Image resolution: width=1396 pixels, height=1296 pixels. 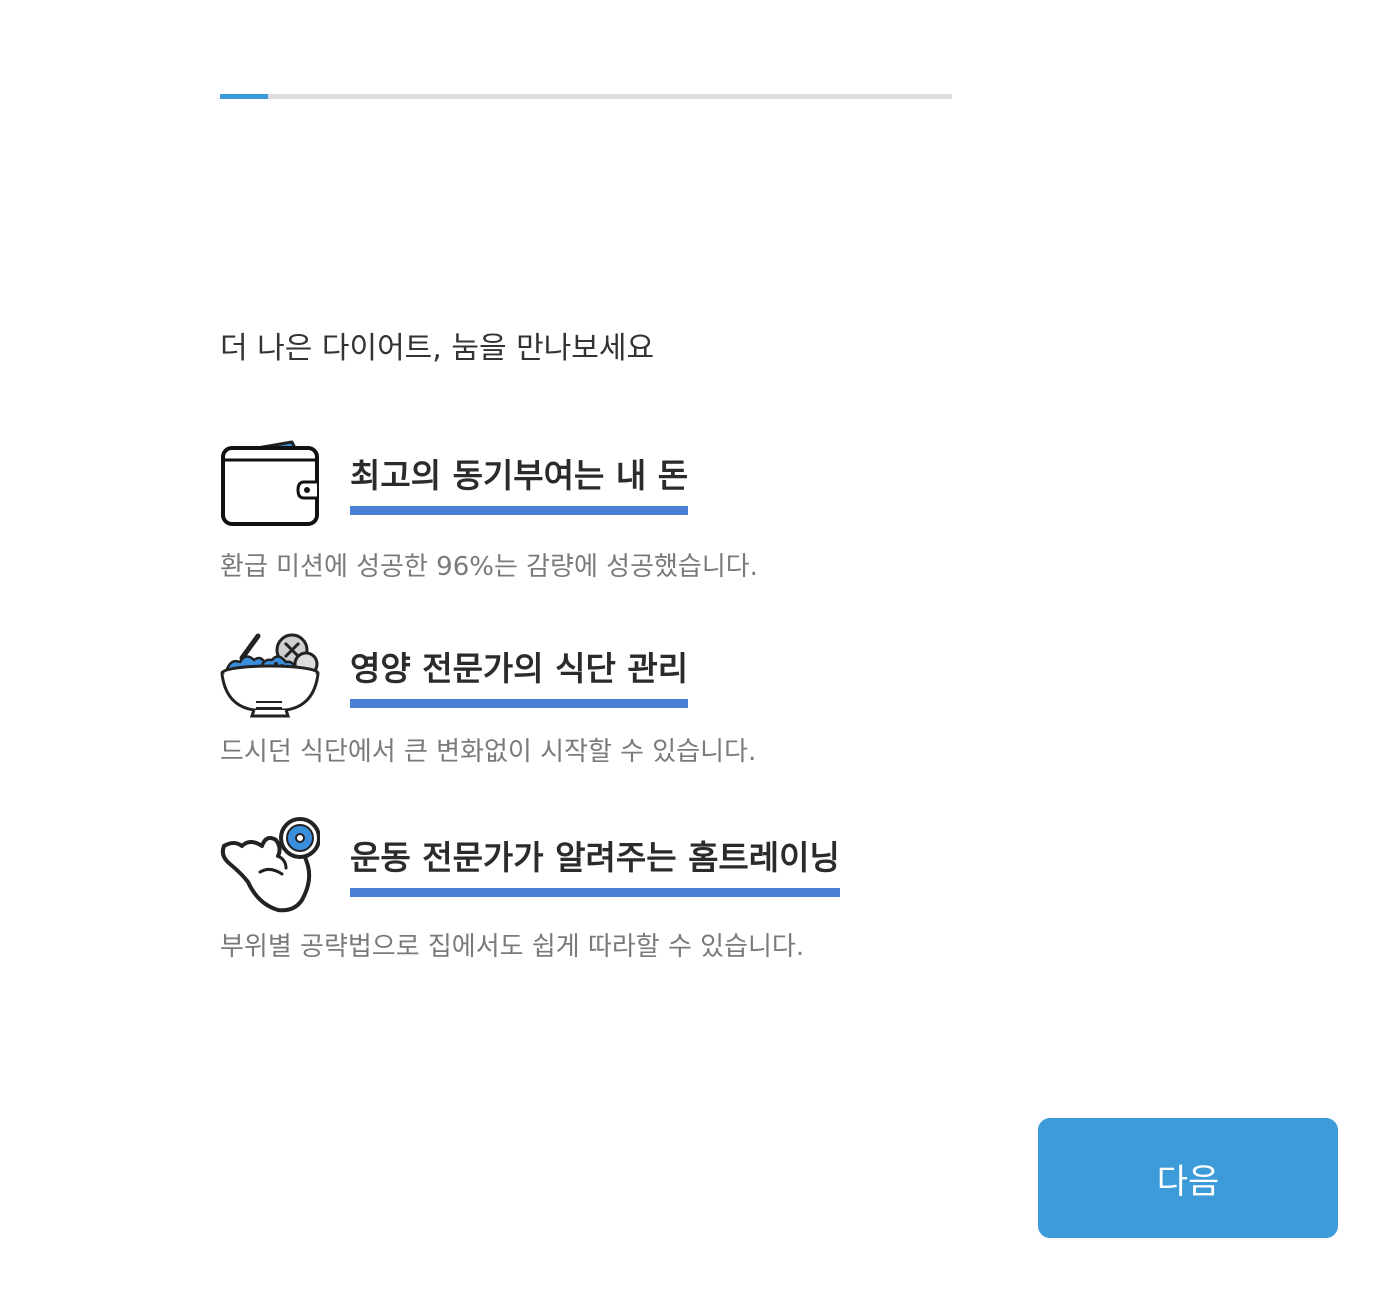 What do you see at coordinates (1188, 1178) in the screenshot?
I see `next-button: 다음` at bounding box center [1188, 1178].